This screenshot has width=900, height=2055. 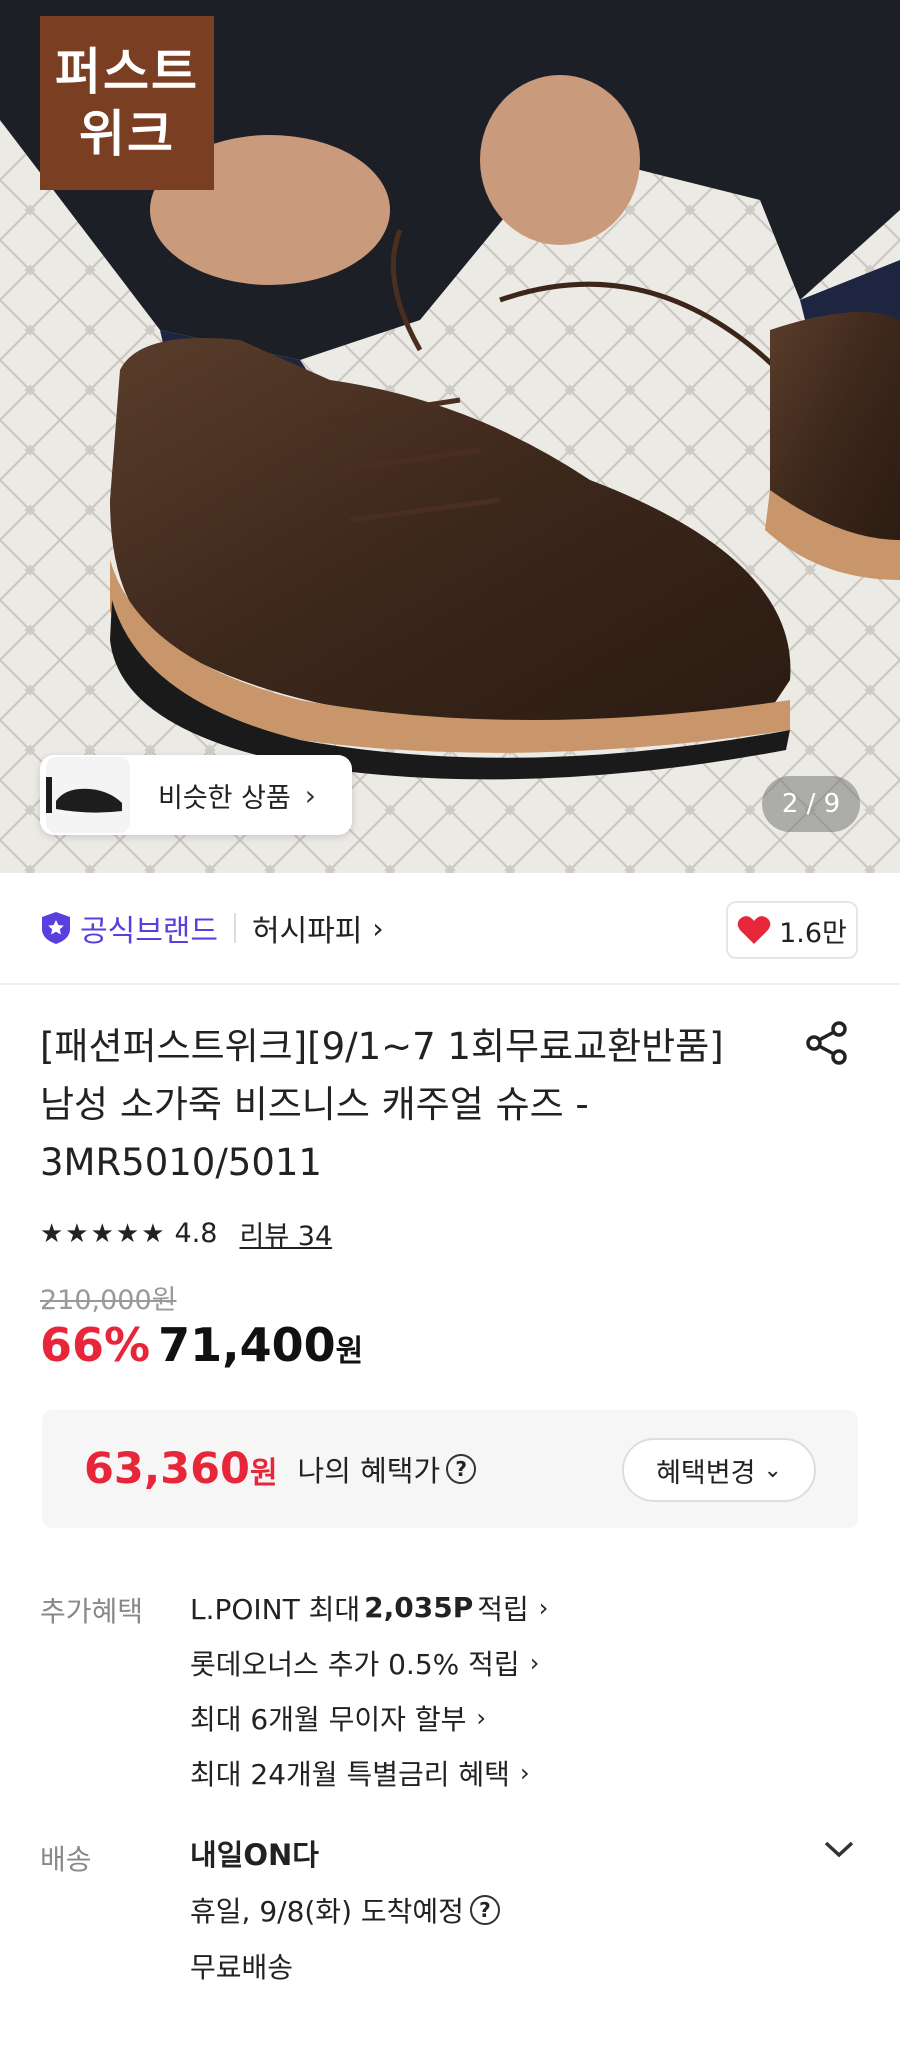 I want to click on benefit-item-suffix: 적립, so click(x=503, y=1609).